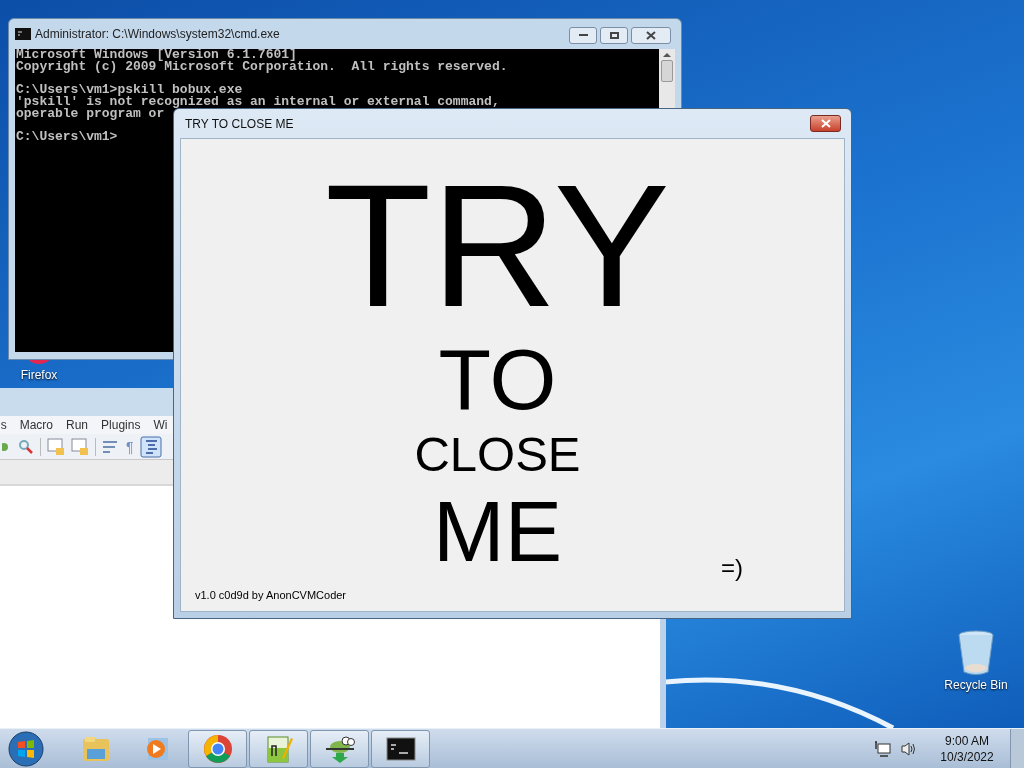  Describe the element at coordinates (67, 137) in the screenshot. I see `console-line: C:\Users\vm1>` at that location.